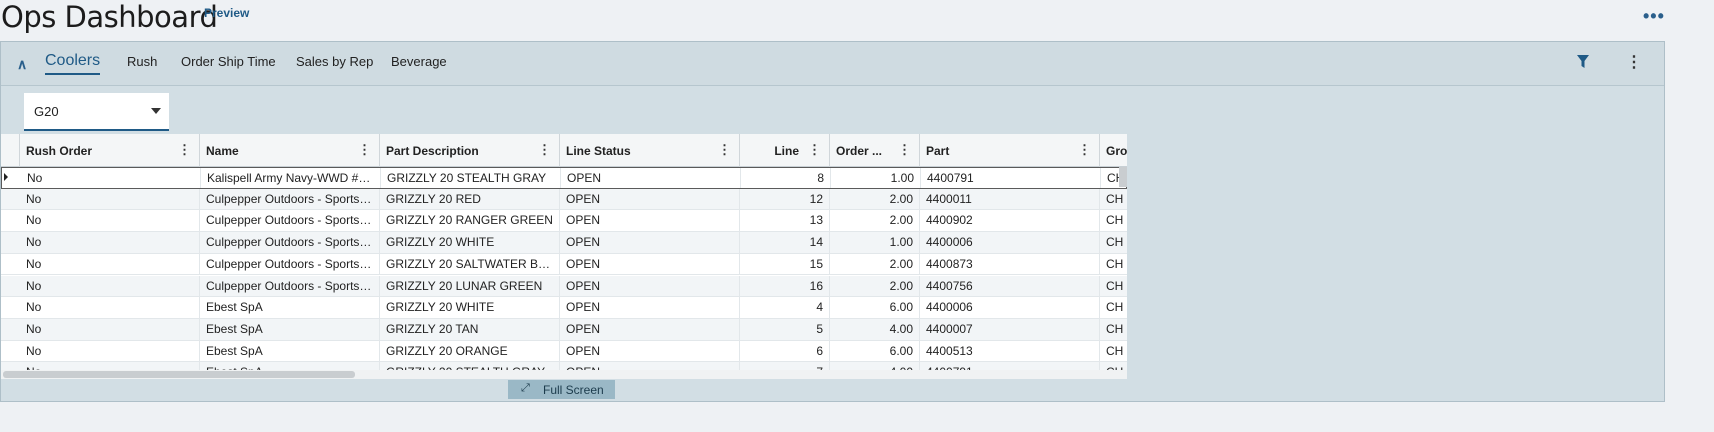 The image size is (1714, 432). I want to click on tab-sales-by-rep: Sales by Rep, so click(334, 61).